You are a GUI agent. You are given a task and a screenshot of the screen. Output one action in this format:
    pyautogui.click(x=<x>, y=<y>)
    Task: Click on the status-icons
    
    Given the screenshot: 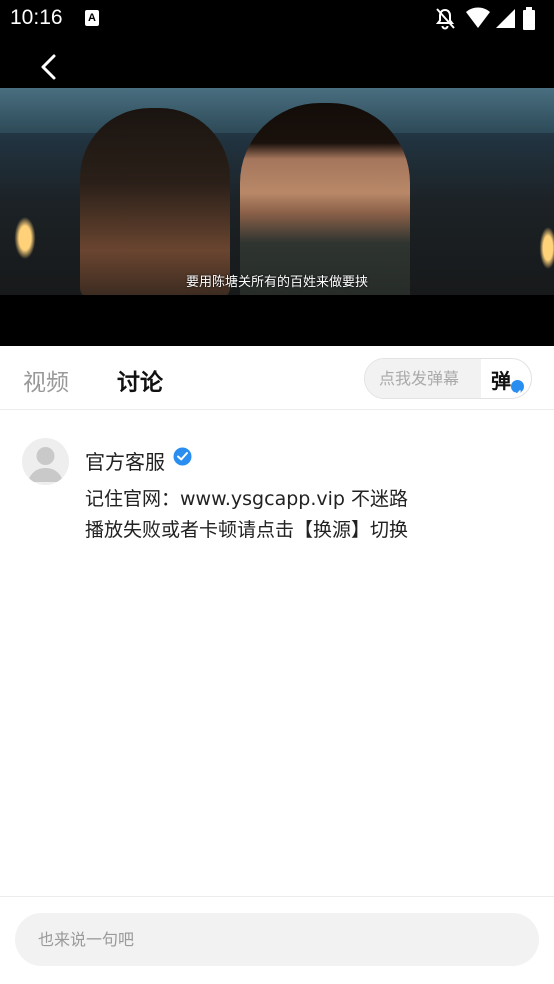 What is the action you would take?
    pyautogui.click(x=489, y=19)
    